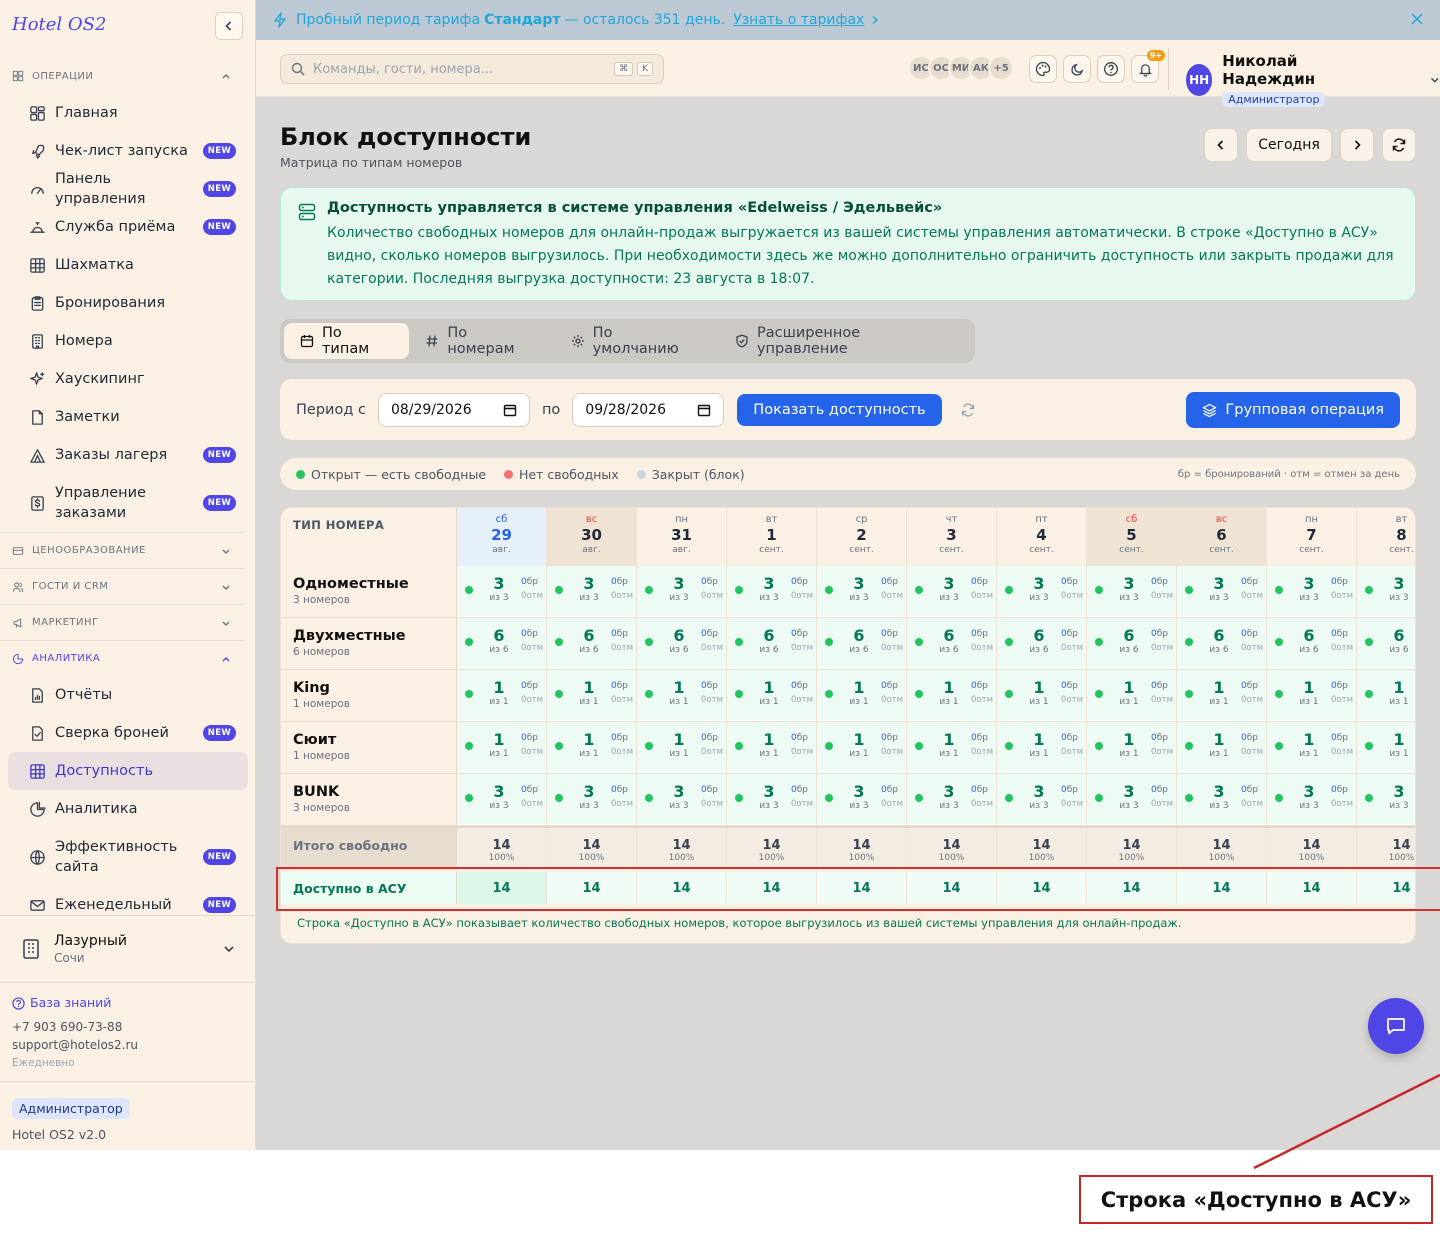 The width and height of the screenshot is (1440, 1247). Describe the element at coordinates (128, 809) in the screenshot. I see `sidebar-item: Аналитика` at that location.